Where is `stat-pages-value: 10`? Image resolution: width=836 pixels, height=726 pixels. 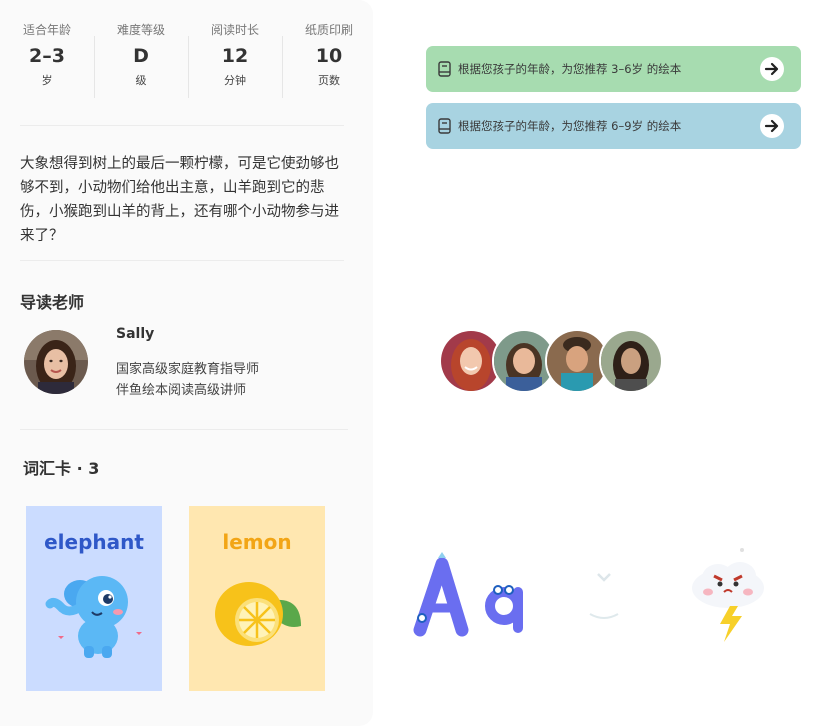
stat-pages-value: 10 is located at coordinates (329, 56).